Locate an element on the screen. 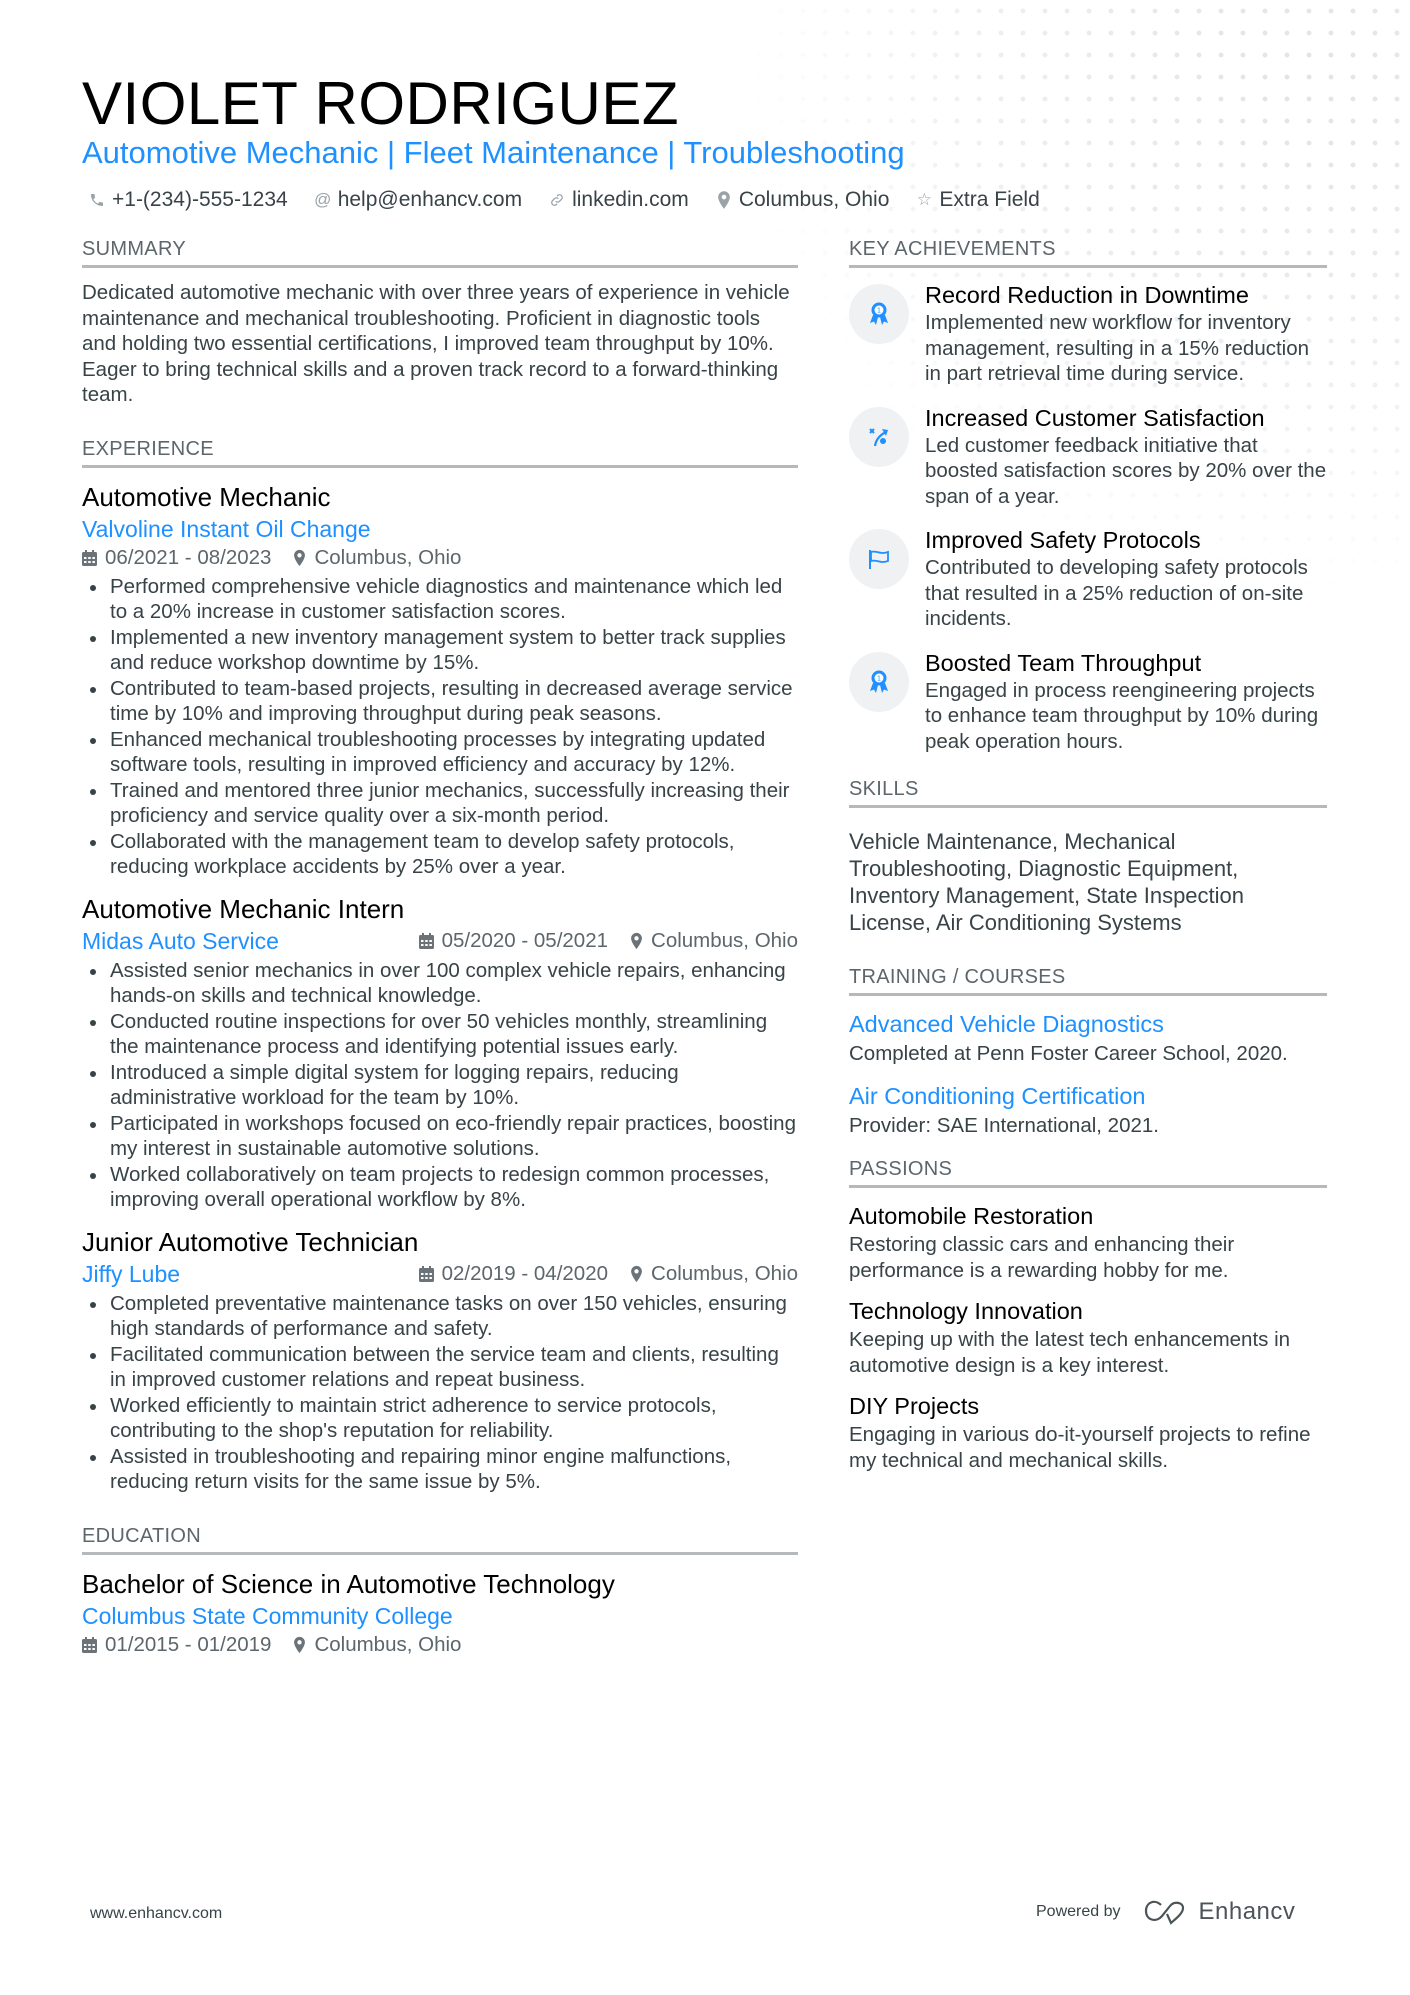  company-name: Jiffy Lube is located at coordinates (131, 1273).